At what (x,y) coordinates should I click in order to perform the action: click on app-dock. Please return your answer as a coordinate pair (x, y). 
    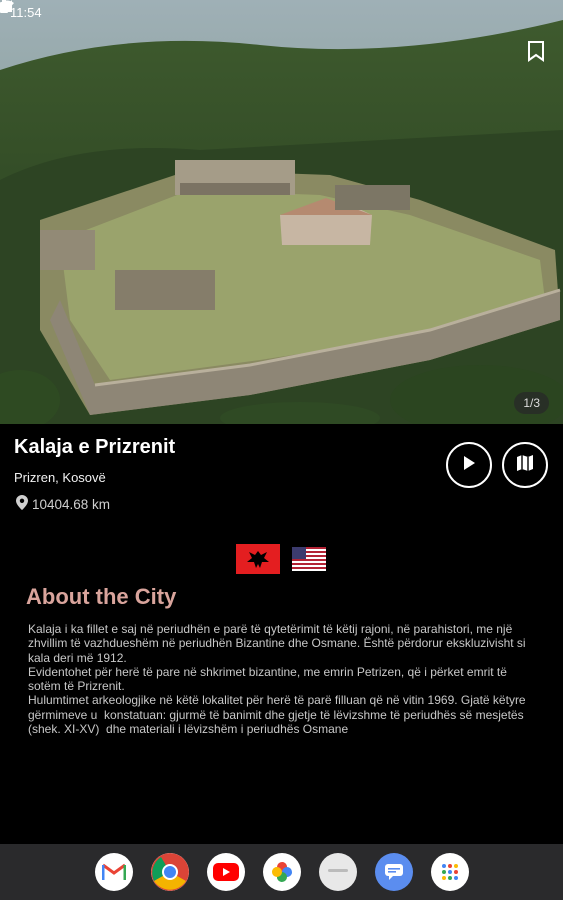
    Looking at the image, I should click on (281, 872).